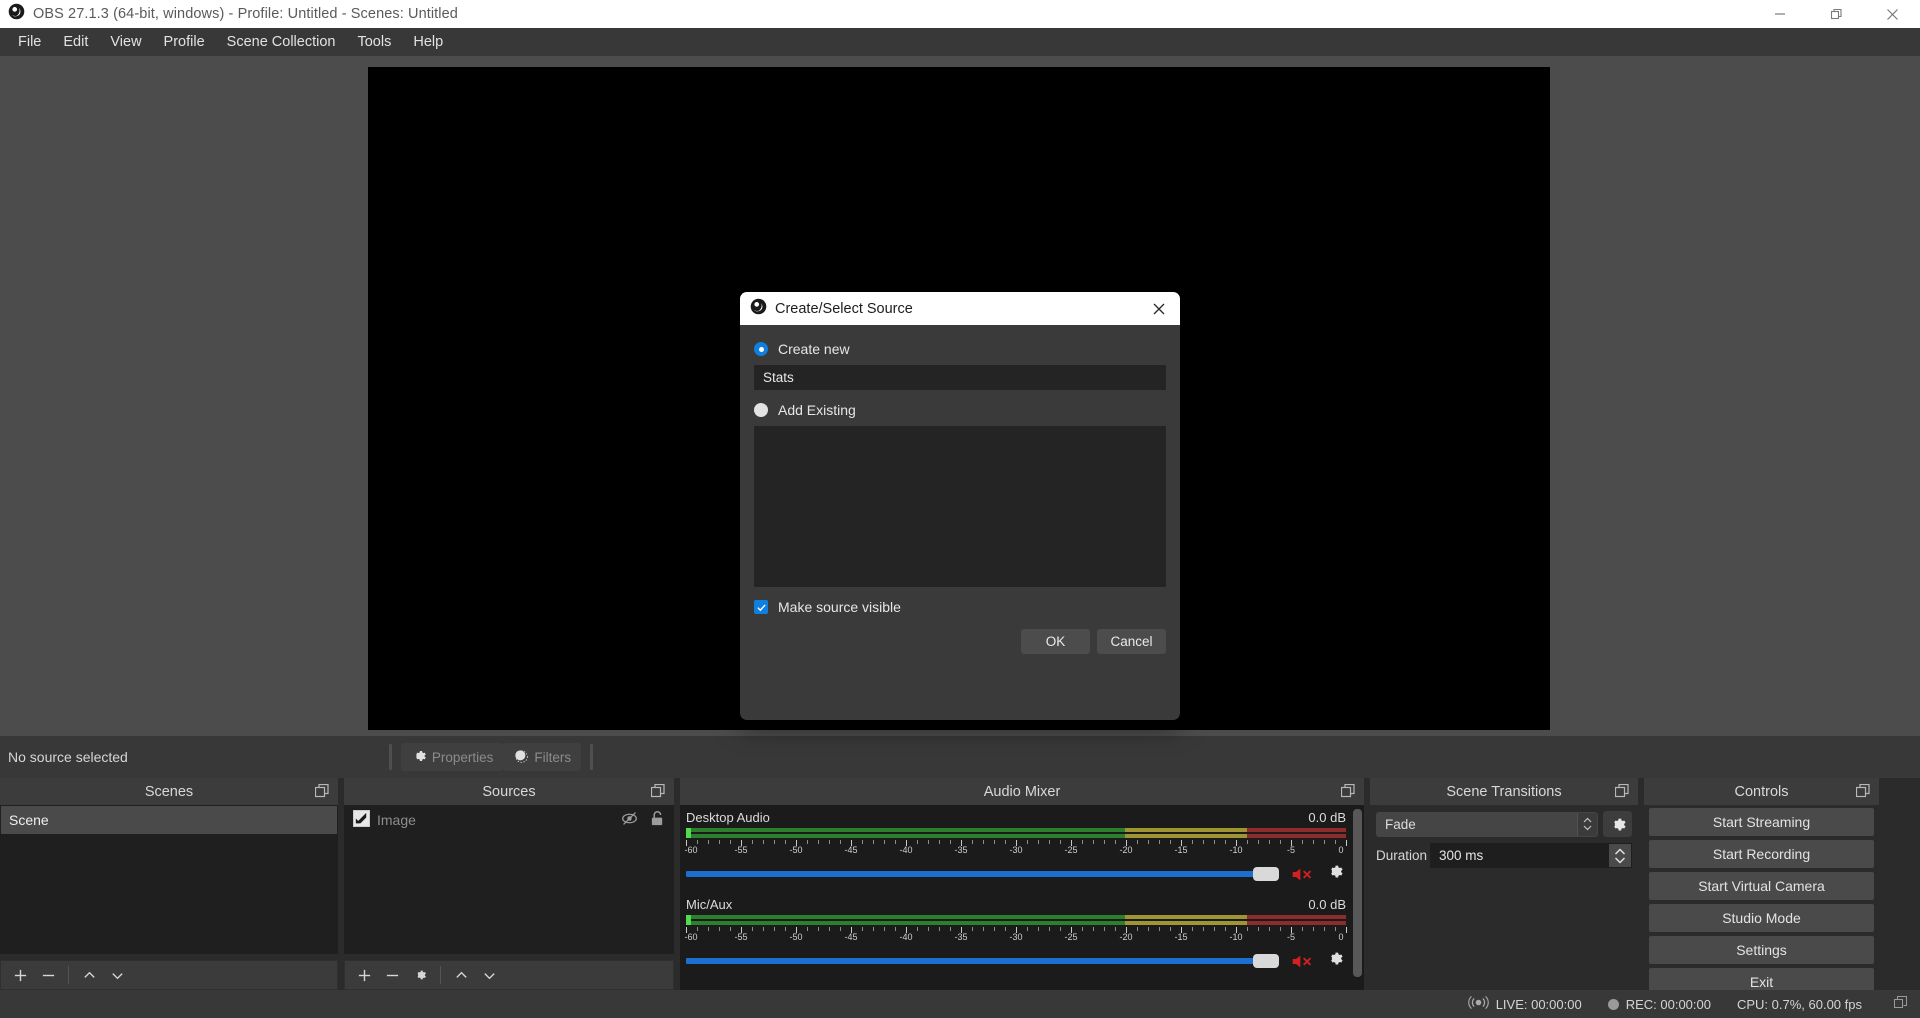  I want to click on duration-stepper, so click(1620, 855).